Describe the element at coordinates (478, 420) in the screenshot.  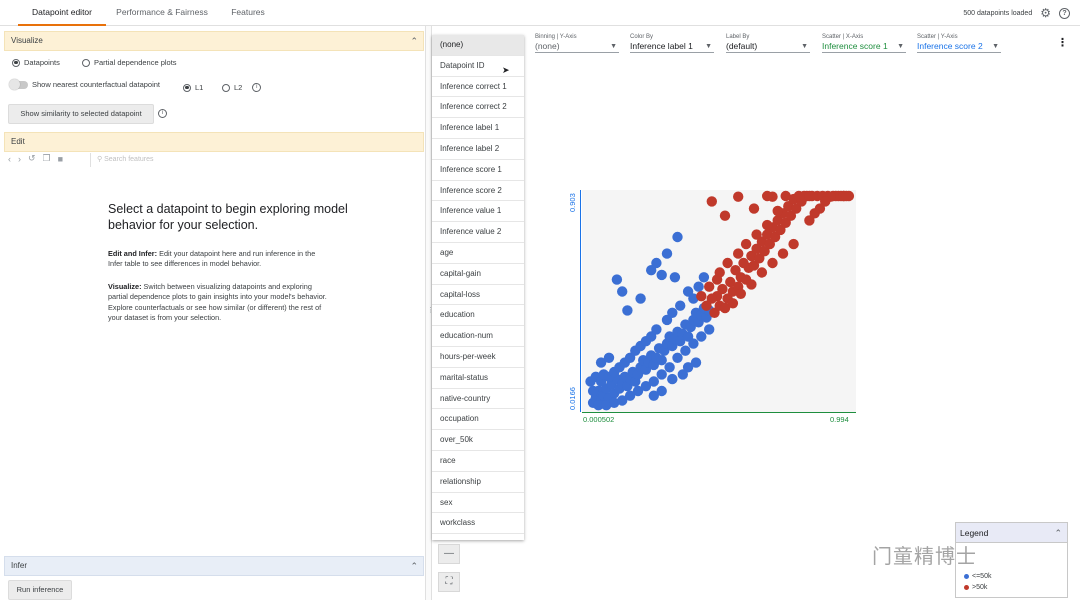
I see `dropdown-option: occupation` at that location.